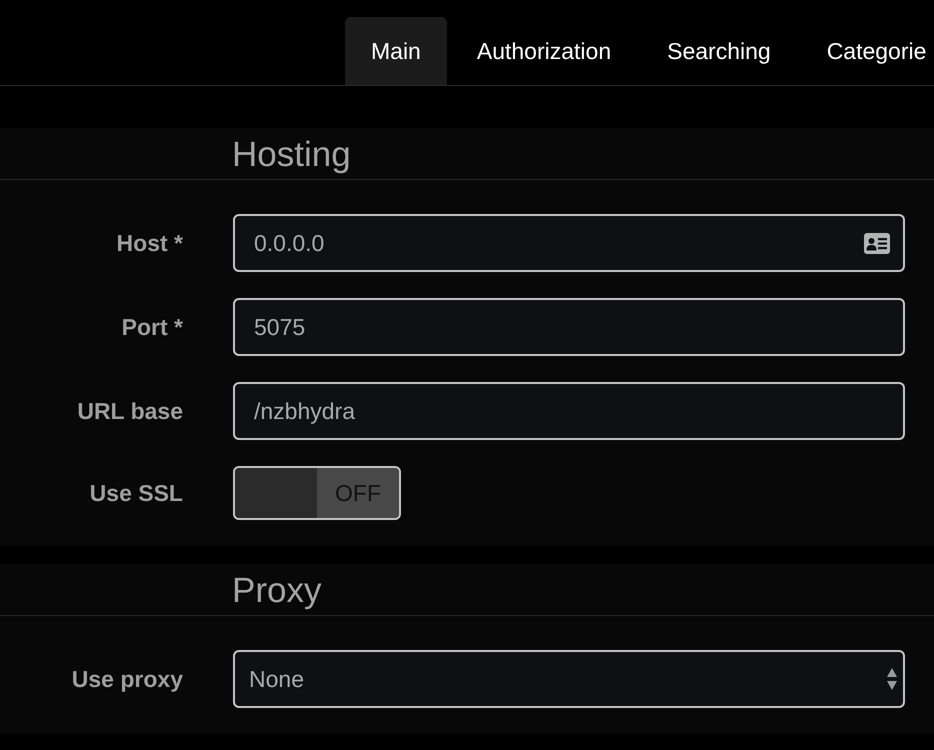 The width and height of the screenshot is (934, 750). Describe the element at coordinates (569, 679) in the screenshot. I see `dropdown: None` at that location.